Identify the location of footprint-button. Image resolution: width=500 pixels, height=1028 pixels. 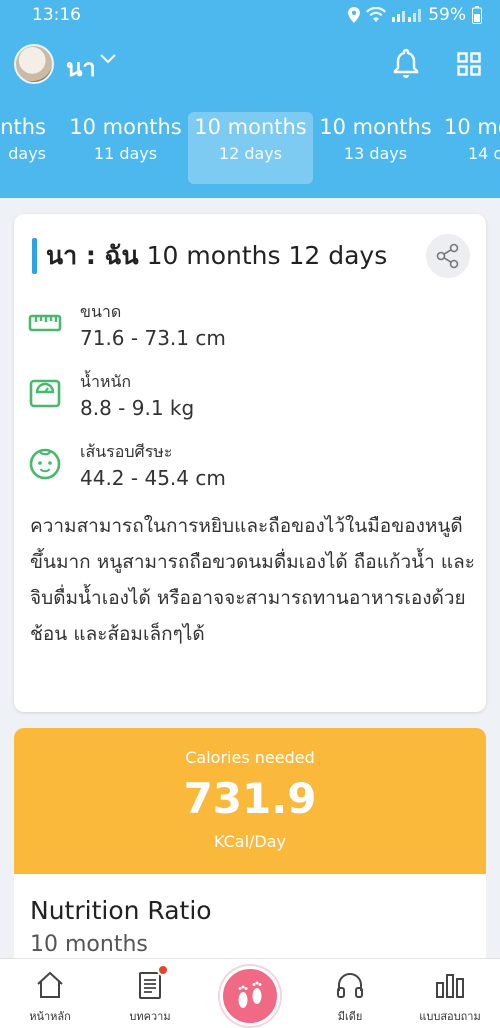
(250, 996).